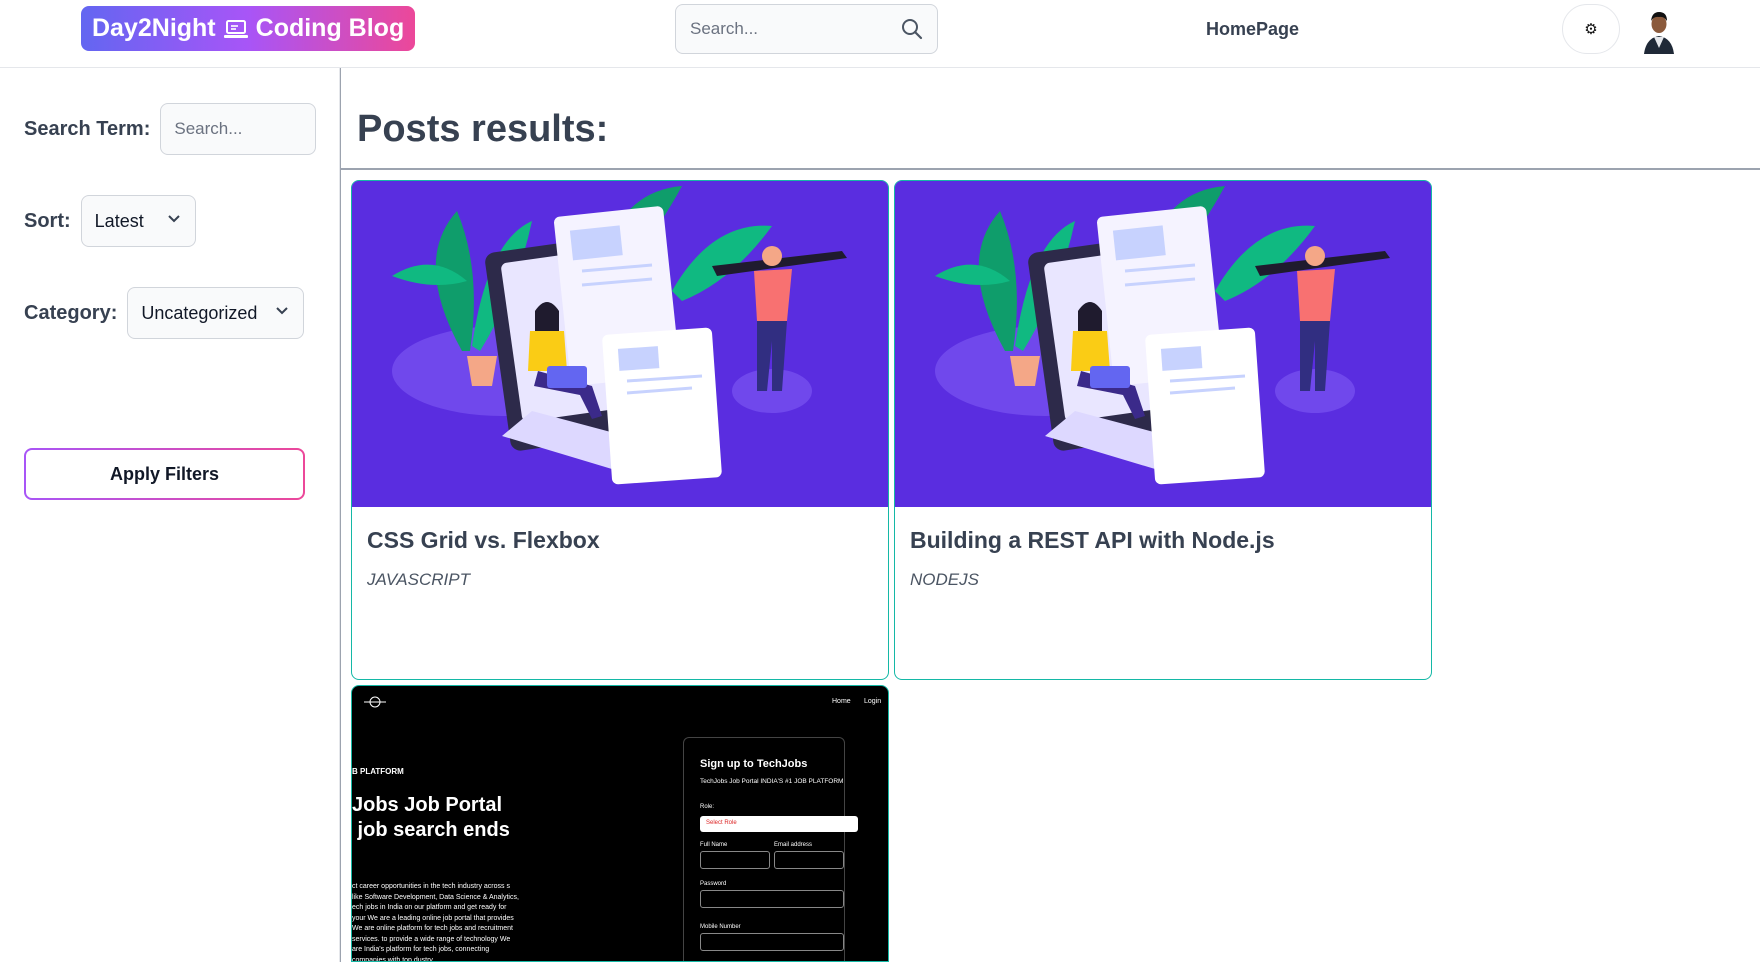 The width and height of the screenshot is (1760, 962). Describe the element at coordinates (754, 764) in the screenshot. I see `preview-form-title: Sign up to TechJobs` at that location.